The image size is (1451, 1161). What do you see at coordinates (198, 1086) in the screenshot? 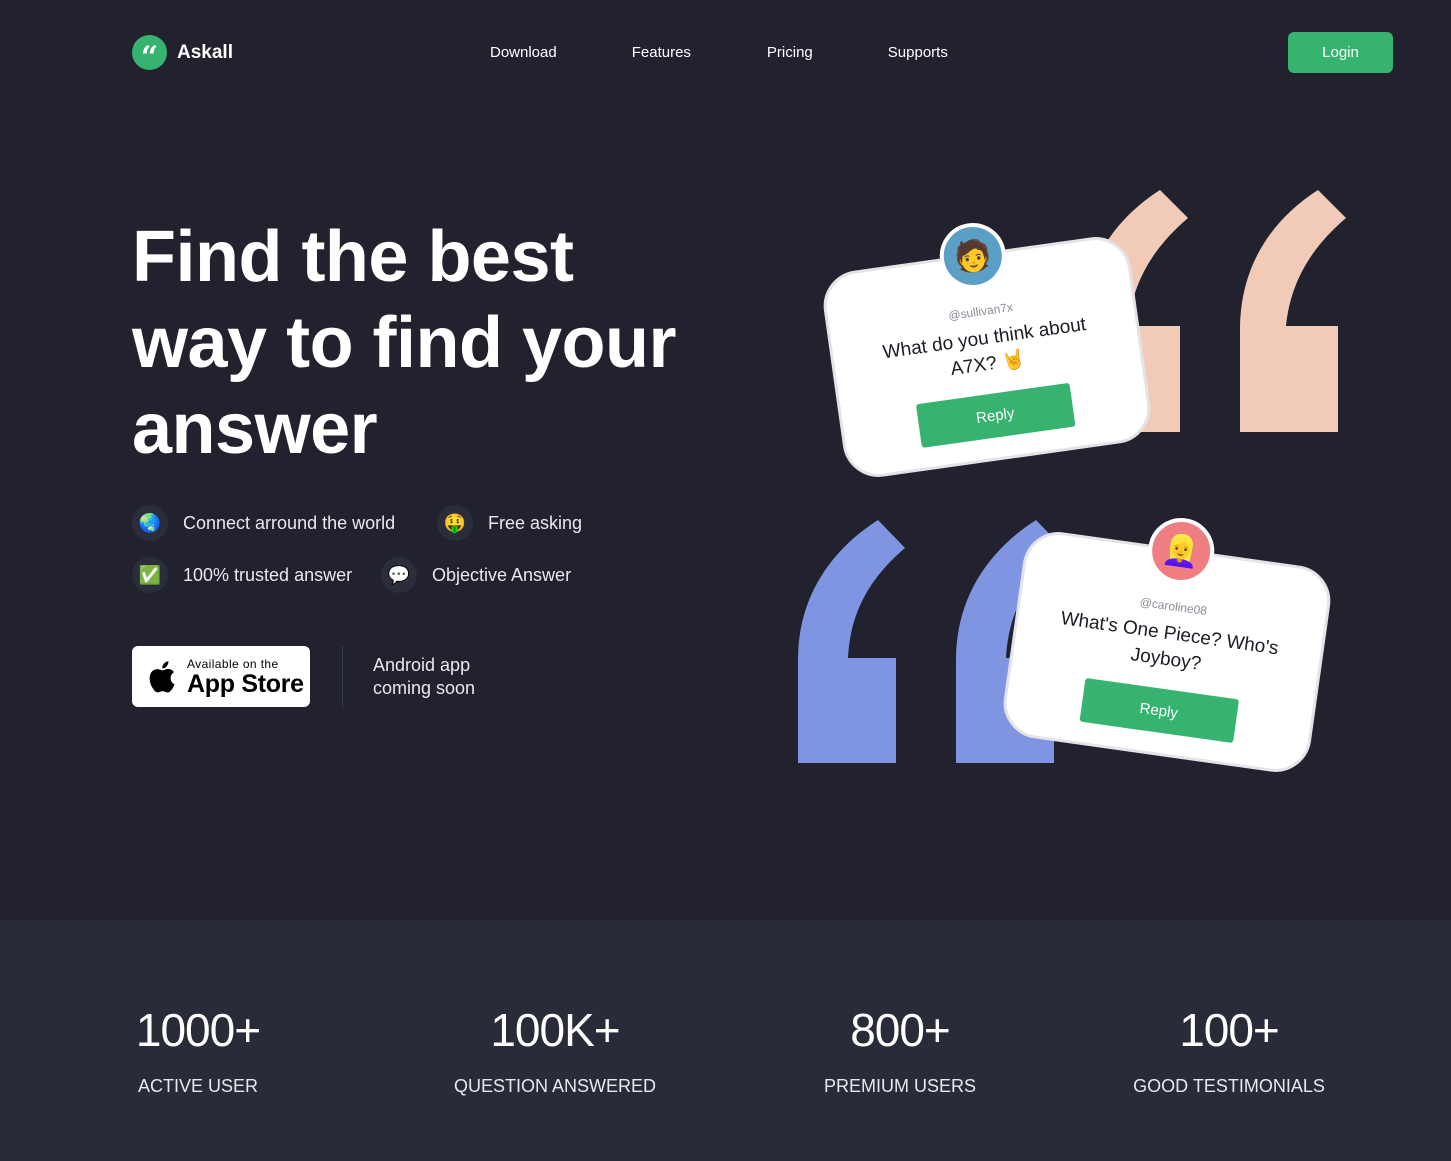
I see `stat-label: ACTIVE USER` at bounding box center [198, 1086].